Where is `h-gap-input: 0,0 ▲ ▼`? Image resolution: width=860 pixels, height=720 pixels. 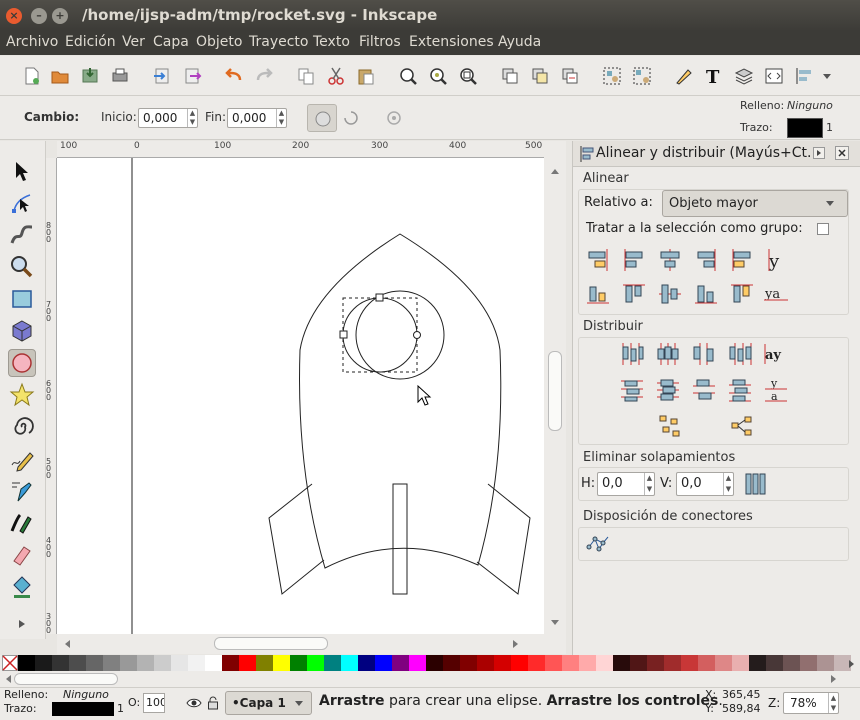 h-gap-input: 0,0 ▲ ▼ is located at coordinates (626, 484).